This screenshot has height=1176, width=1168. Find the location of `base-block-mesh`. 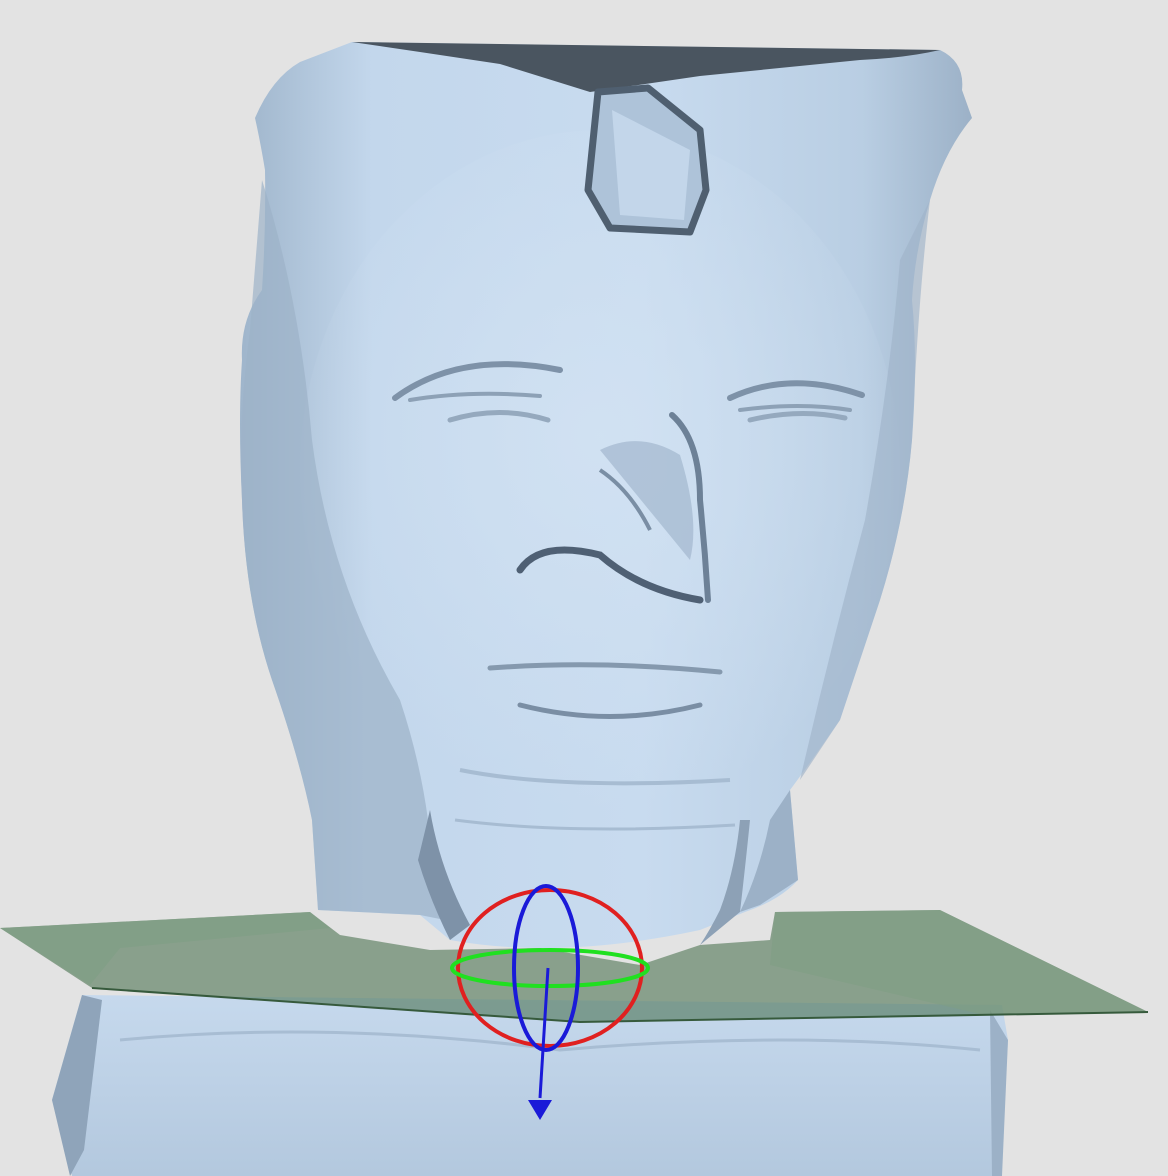

base-block-mesh is located at coordinates (530, 1085).